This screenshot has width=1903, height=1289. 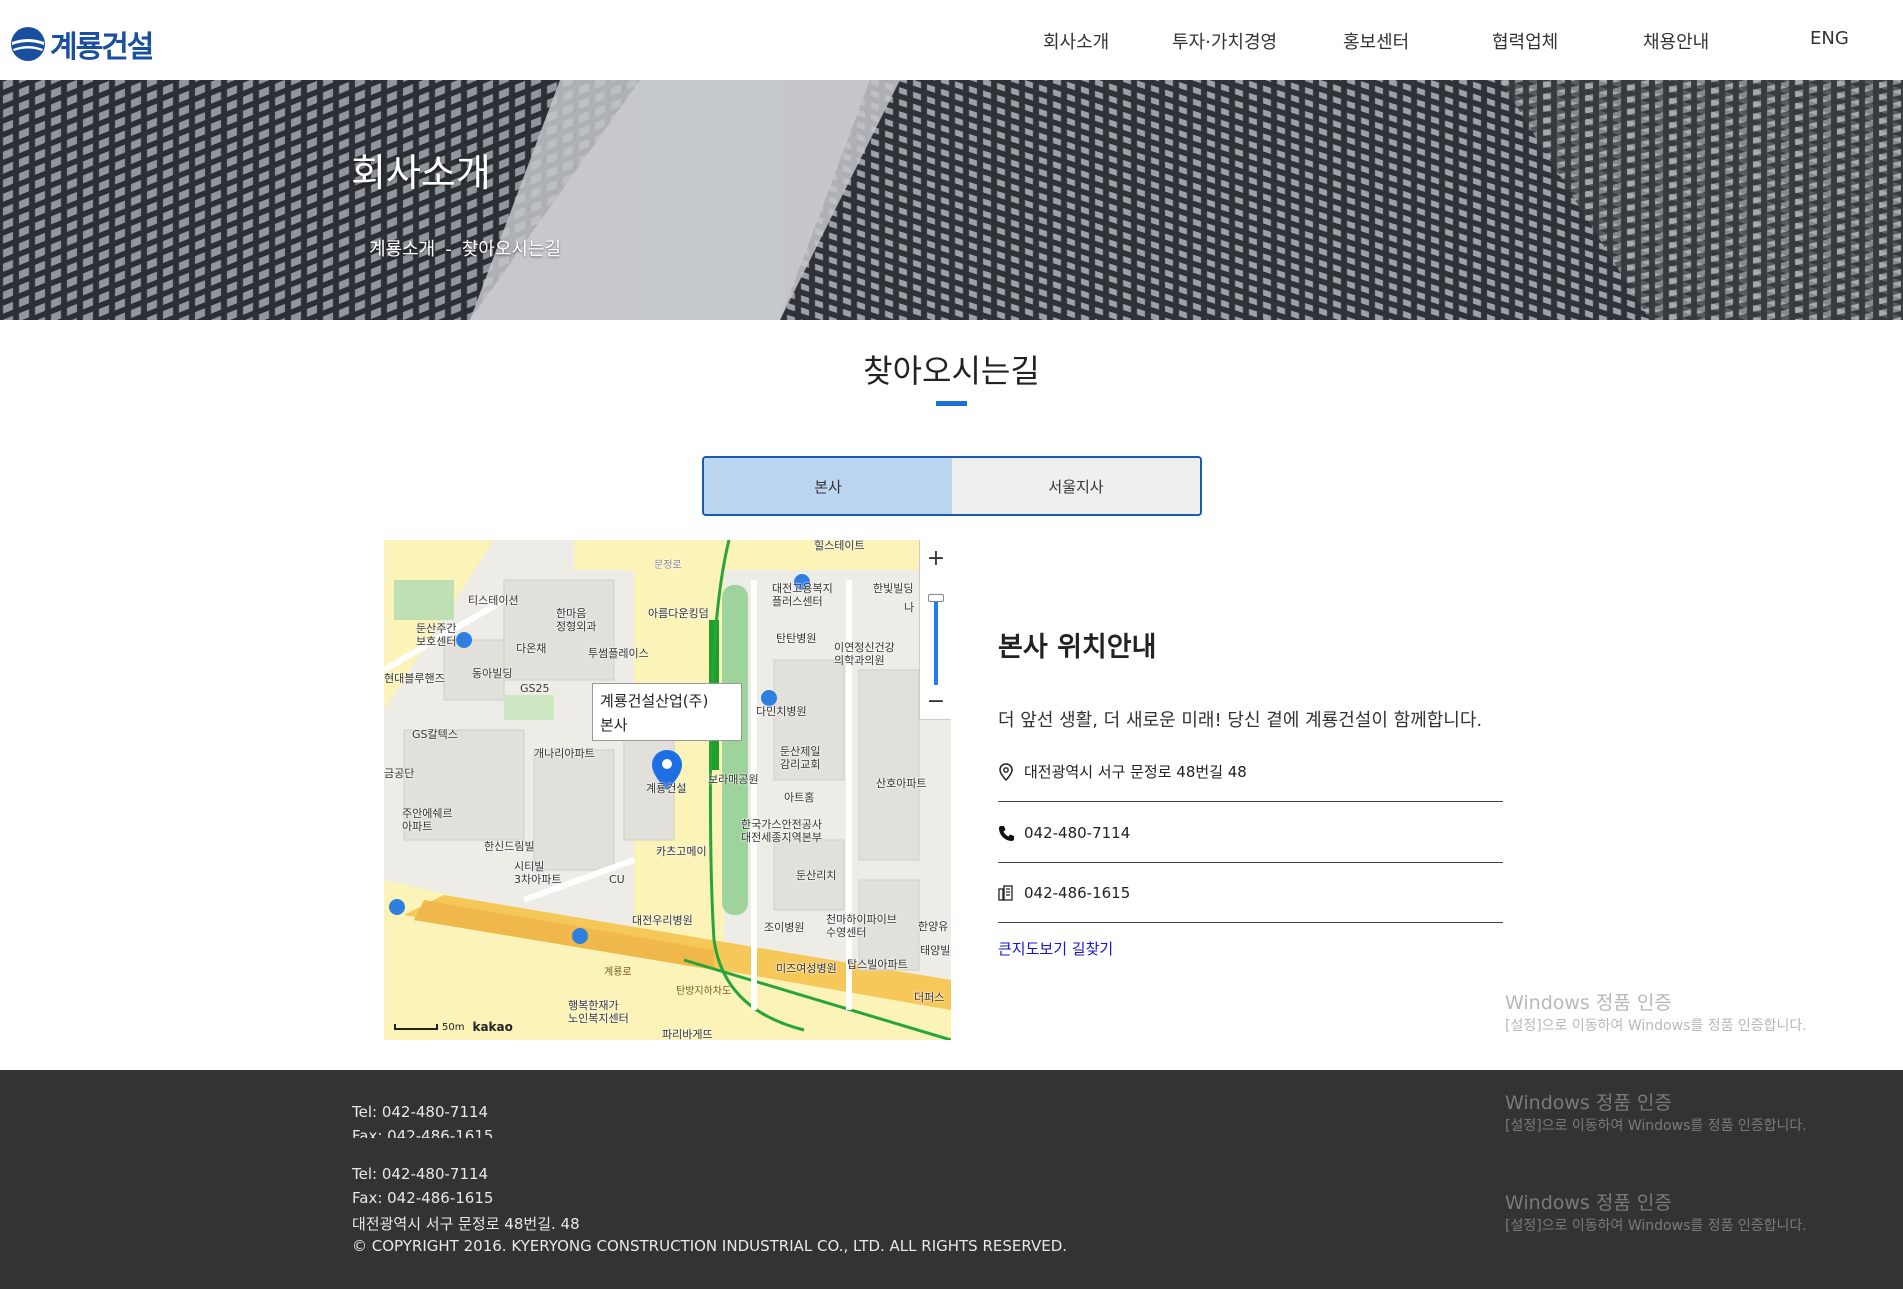 What do you see at coordinates (1005, 892) in the screenshot?
I see `fax-icon` at bounding box center [1005, 892].